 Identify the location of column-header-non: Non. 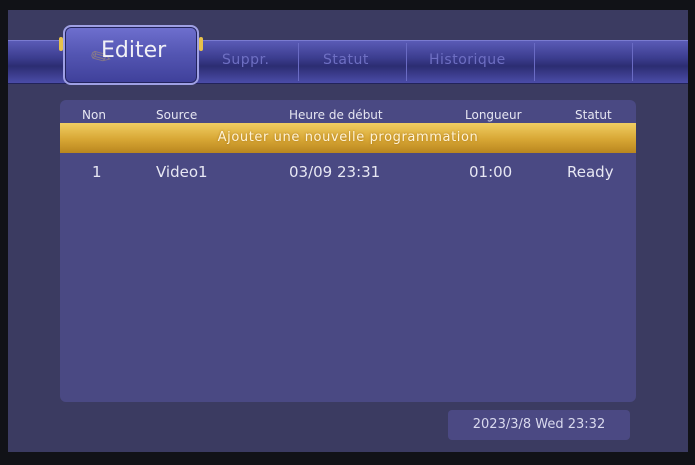
(94, 115).